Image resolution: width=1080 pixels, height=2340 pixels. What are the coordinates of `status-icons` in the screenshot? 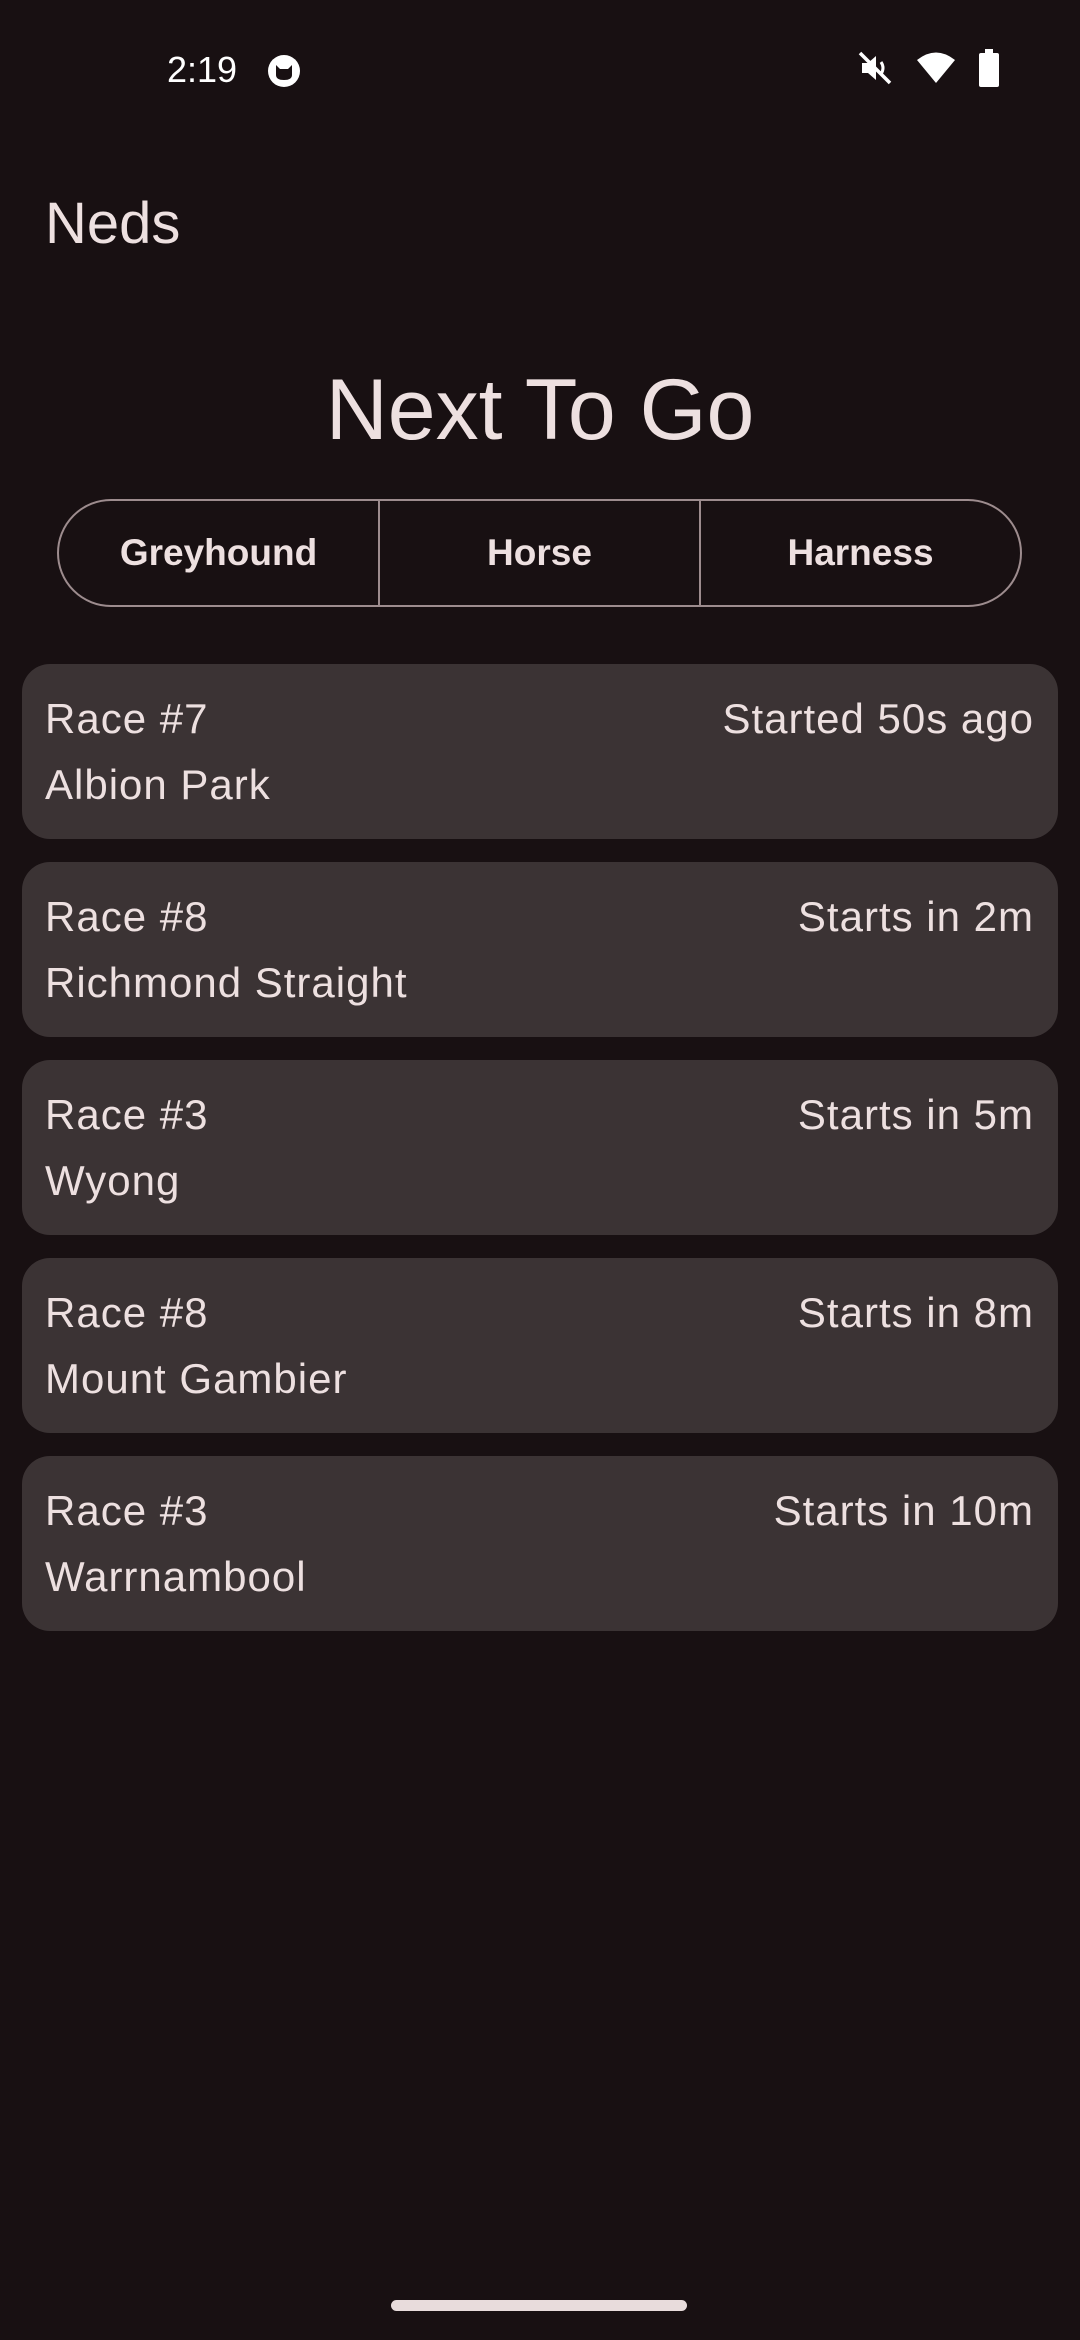 It's located at (928, 70).